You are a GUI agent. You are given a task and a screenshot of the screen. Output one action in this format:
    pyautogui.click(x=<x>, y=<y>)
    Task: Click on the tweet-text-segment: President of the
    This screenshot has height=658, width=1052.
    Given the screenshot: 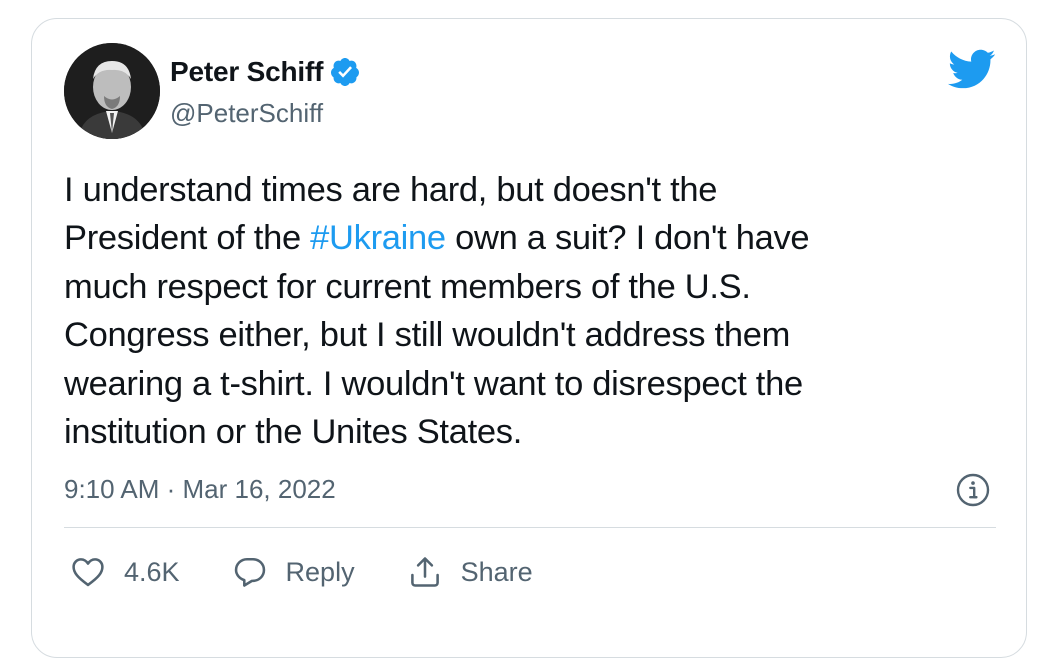 What is the action you would take?
    pyautogui.click(x=187, y=238)
    